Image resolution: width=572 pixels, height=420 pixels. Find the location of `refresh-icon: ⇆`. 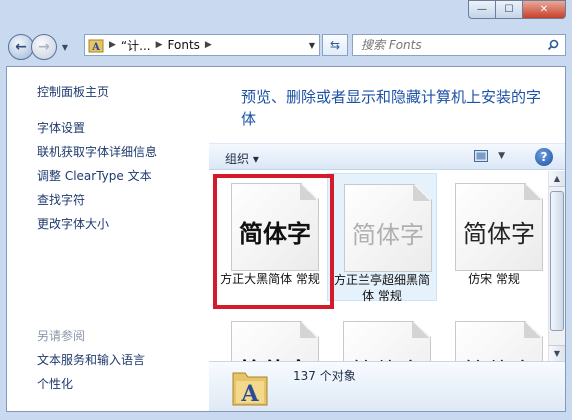

refresh-icon: ⇆ is located at coordinates (335, 45).